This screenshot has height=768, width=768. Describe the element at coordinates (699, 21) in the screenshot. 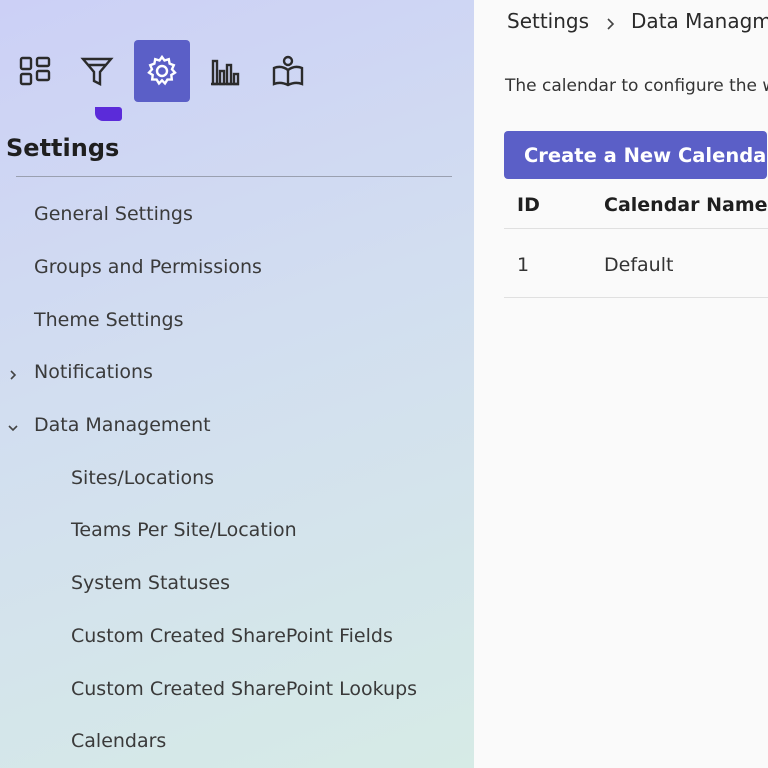

I see `breadcrumb-current: Data Managm` at that location.